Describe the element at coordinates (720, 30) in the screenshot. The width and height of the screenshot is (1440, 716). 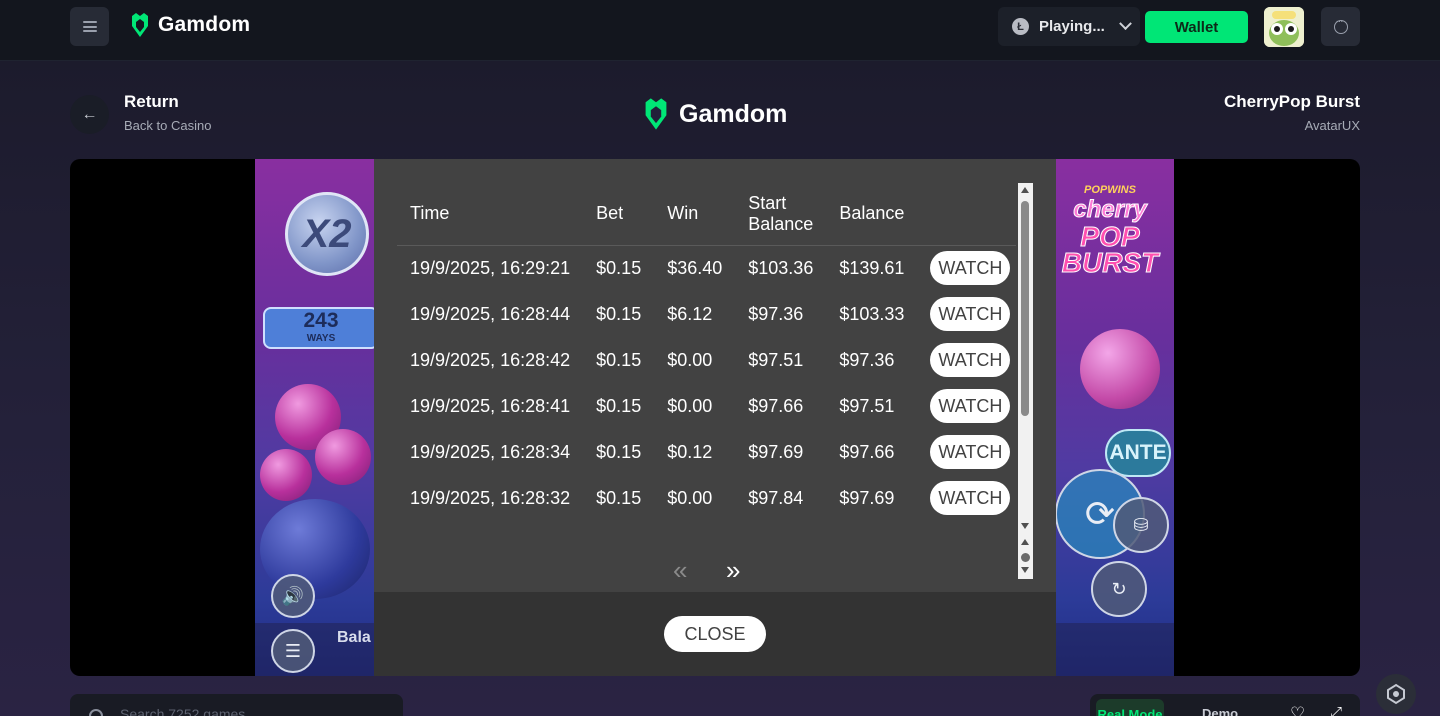
I see `top-navigation-bar: Gamdom Ł Playing... Wallet` at that location.